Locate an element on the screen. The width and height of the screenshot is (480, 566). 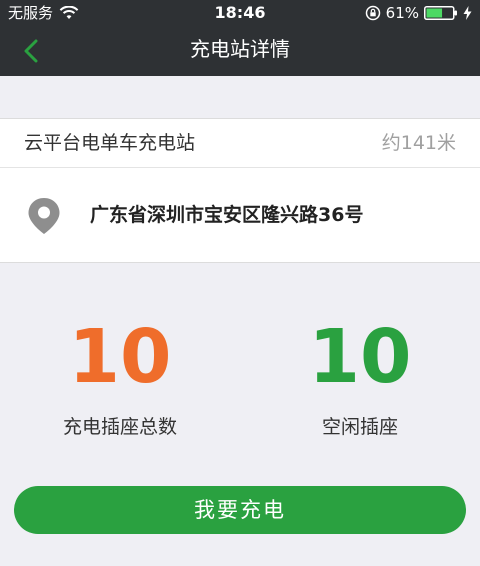
free-sockets-stat: 10 空闲插座 is located at coordinates (360, 375).